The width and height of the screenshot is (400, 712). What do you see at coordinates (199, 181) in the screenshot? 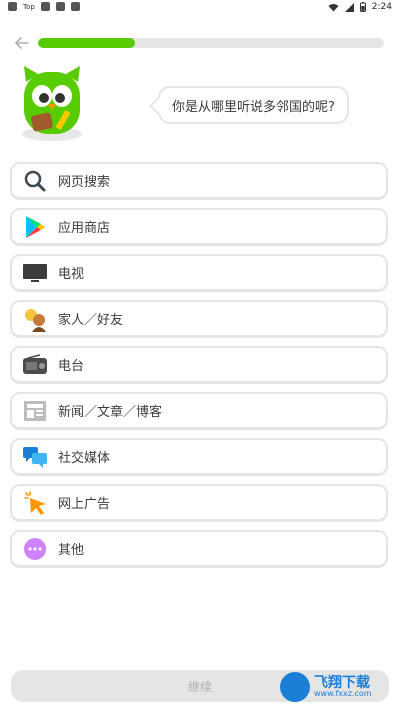
I see `option-web-search: 网页搜索` at bounding box center [199, 181].